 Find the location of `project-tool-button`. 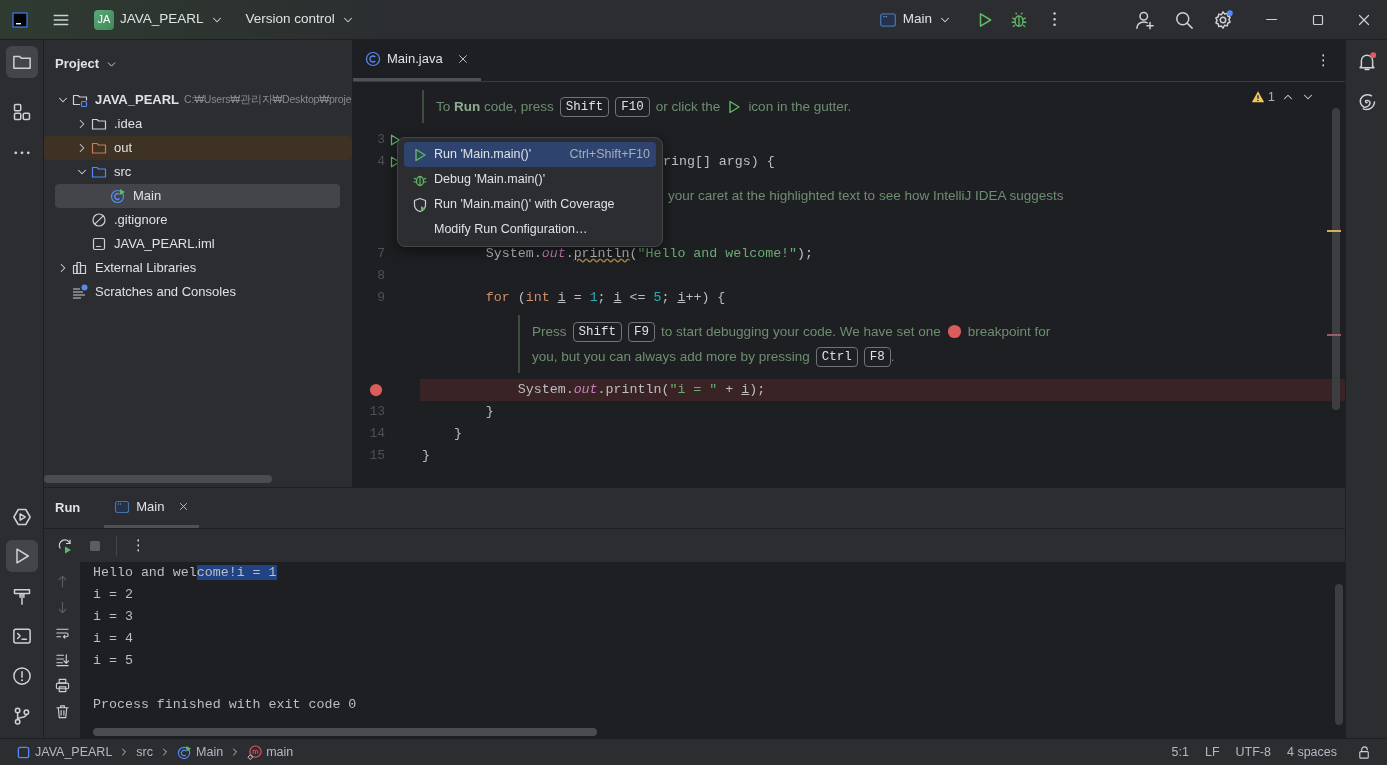

project-tool-button is located at coordinates (21, 62).